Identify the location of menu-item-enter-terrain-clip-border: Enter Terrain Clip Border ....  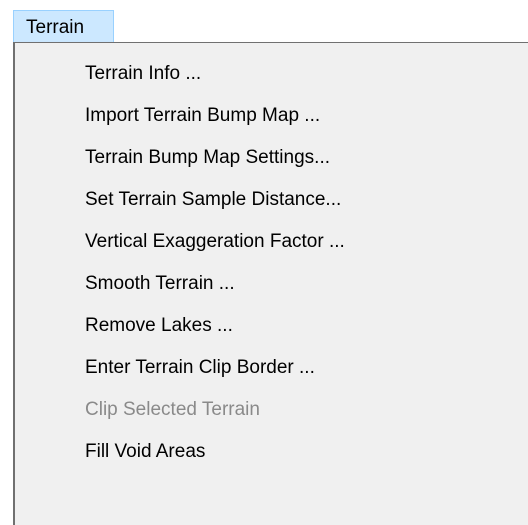
(271, 368).